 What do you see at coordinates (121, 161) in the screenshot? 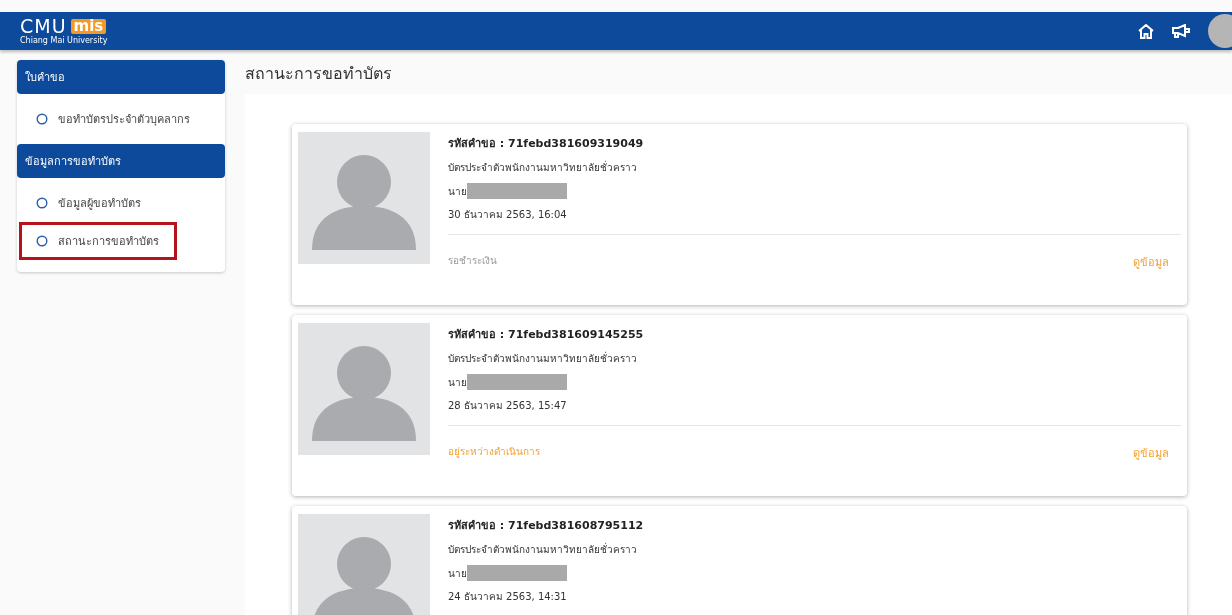
I see `section-header: ข้อมูลการขอทำบัตร` at bounding box center [121, 161].